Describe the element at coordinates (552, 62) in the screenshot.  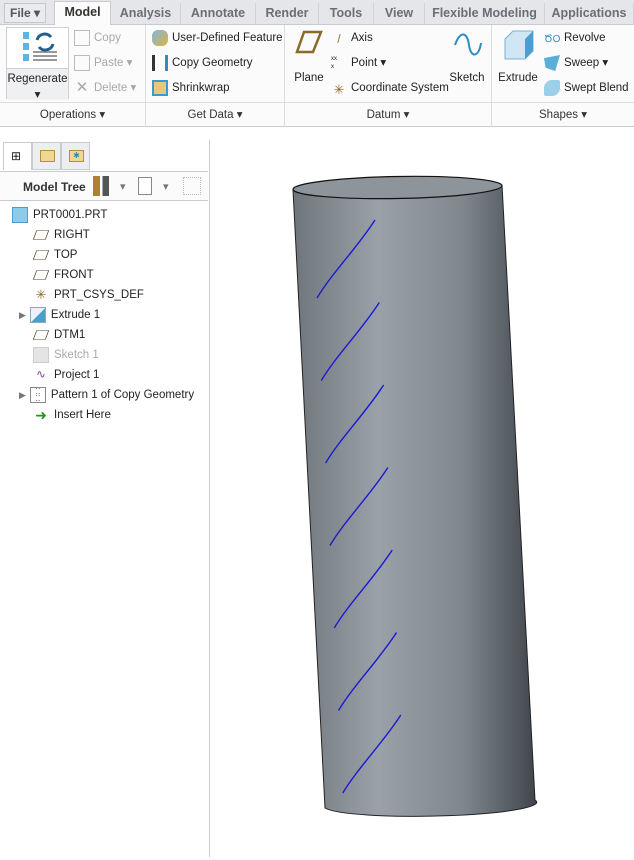
I see `sweep-icon` at that location.